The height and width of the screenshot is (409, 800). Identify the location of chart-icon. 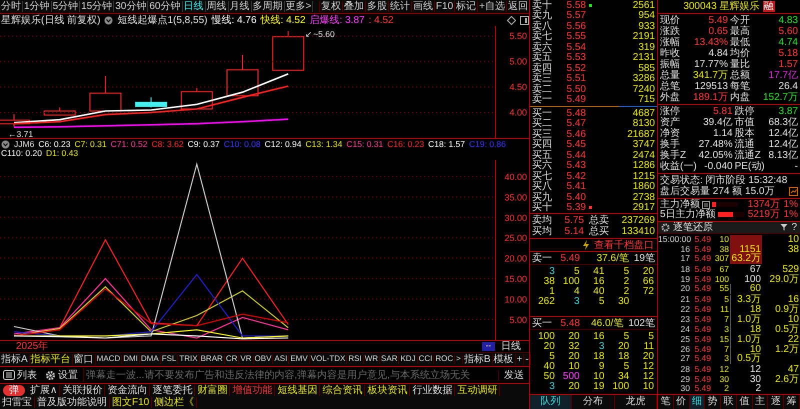
(793, 191).